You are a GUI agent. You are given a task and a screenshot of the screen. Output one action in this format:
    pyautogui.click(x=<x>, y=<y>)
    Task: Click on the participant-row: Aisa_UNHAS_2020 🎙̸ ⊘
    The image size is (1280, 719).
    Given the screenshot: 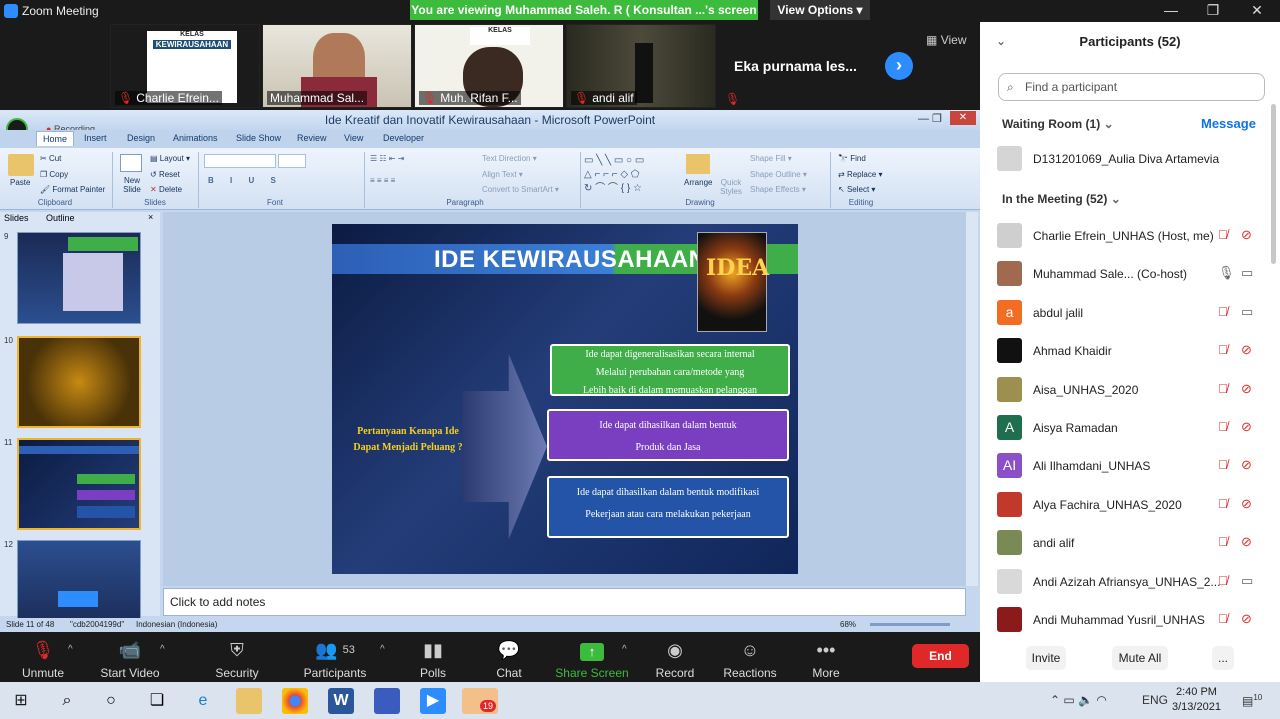 What is the action you would take?
    pyautogui.click(x=1125, y=390)
    